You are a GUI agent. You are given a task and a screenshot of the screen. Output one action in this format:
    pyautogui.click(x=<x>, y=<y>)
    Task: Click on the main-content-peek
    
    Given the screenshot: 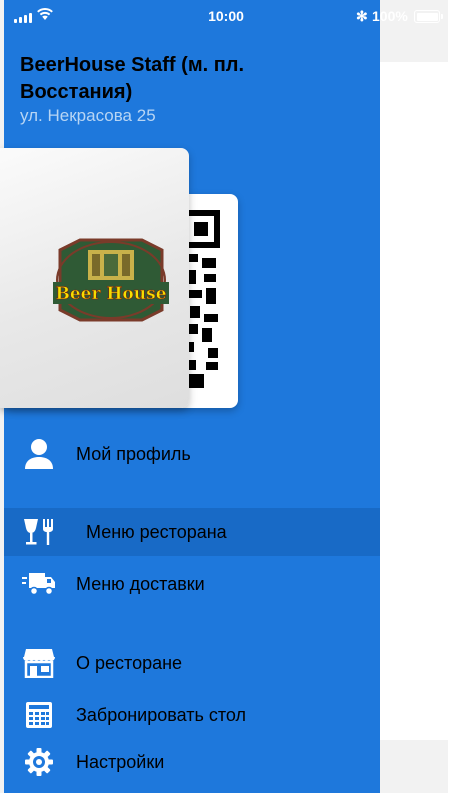 What is the action you would take?
    pyautogui.click(x=417, y=401)
    